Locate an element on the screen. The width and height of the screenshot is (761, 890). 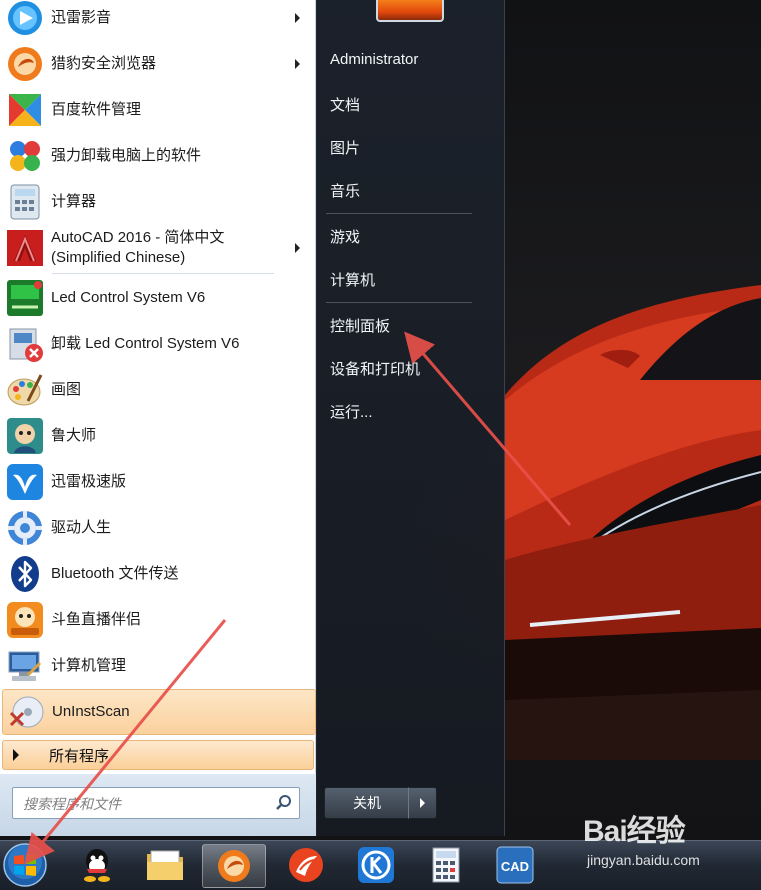
program-item: 强力卸载电脑上的软件 is located at coordinates (158, 156).